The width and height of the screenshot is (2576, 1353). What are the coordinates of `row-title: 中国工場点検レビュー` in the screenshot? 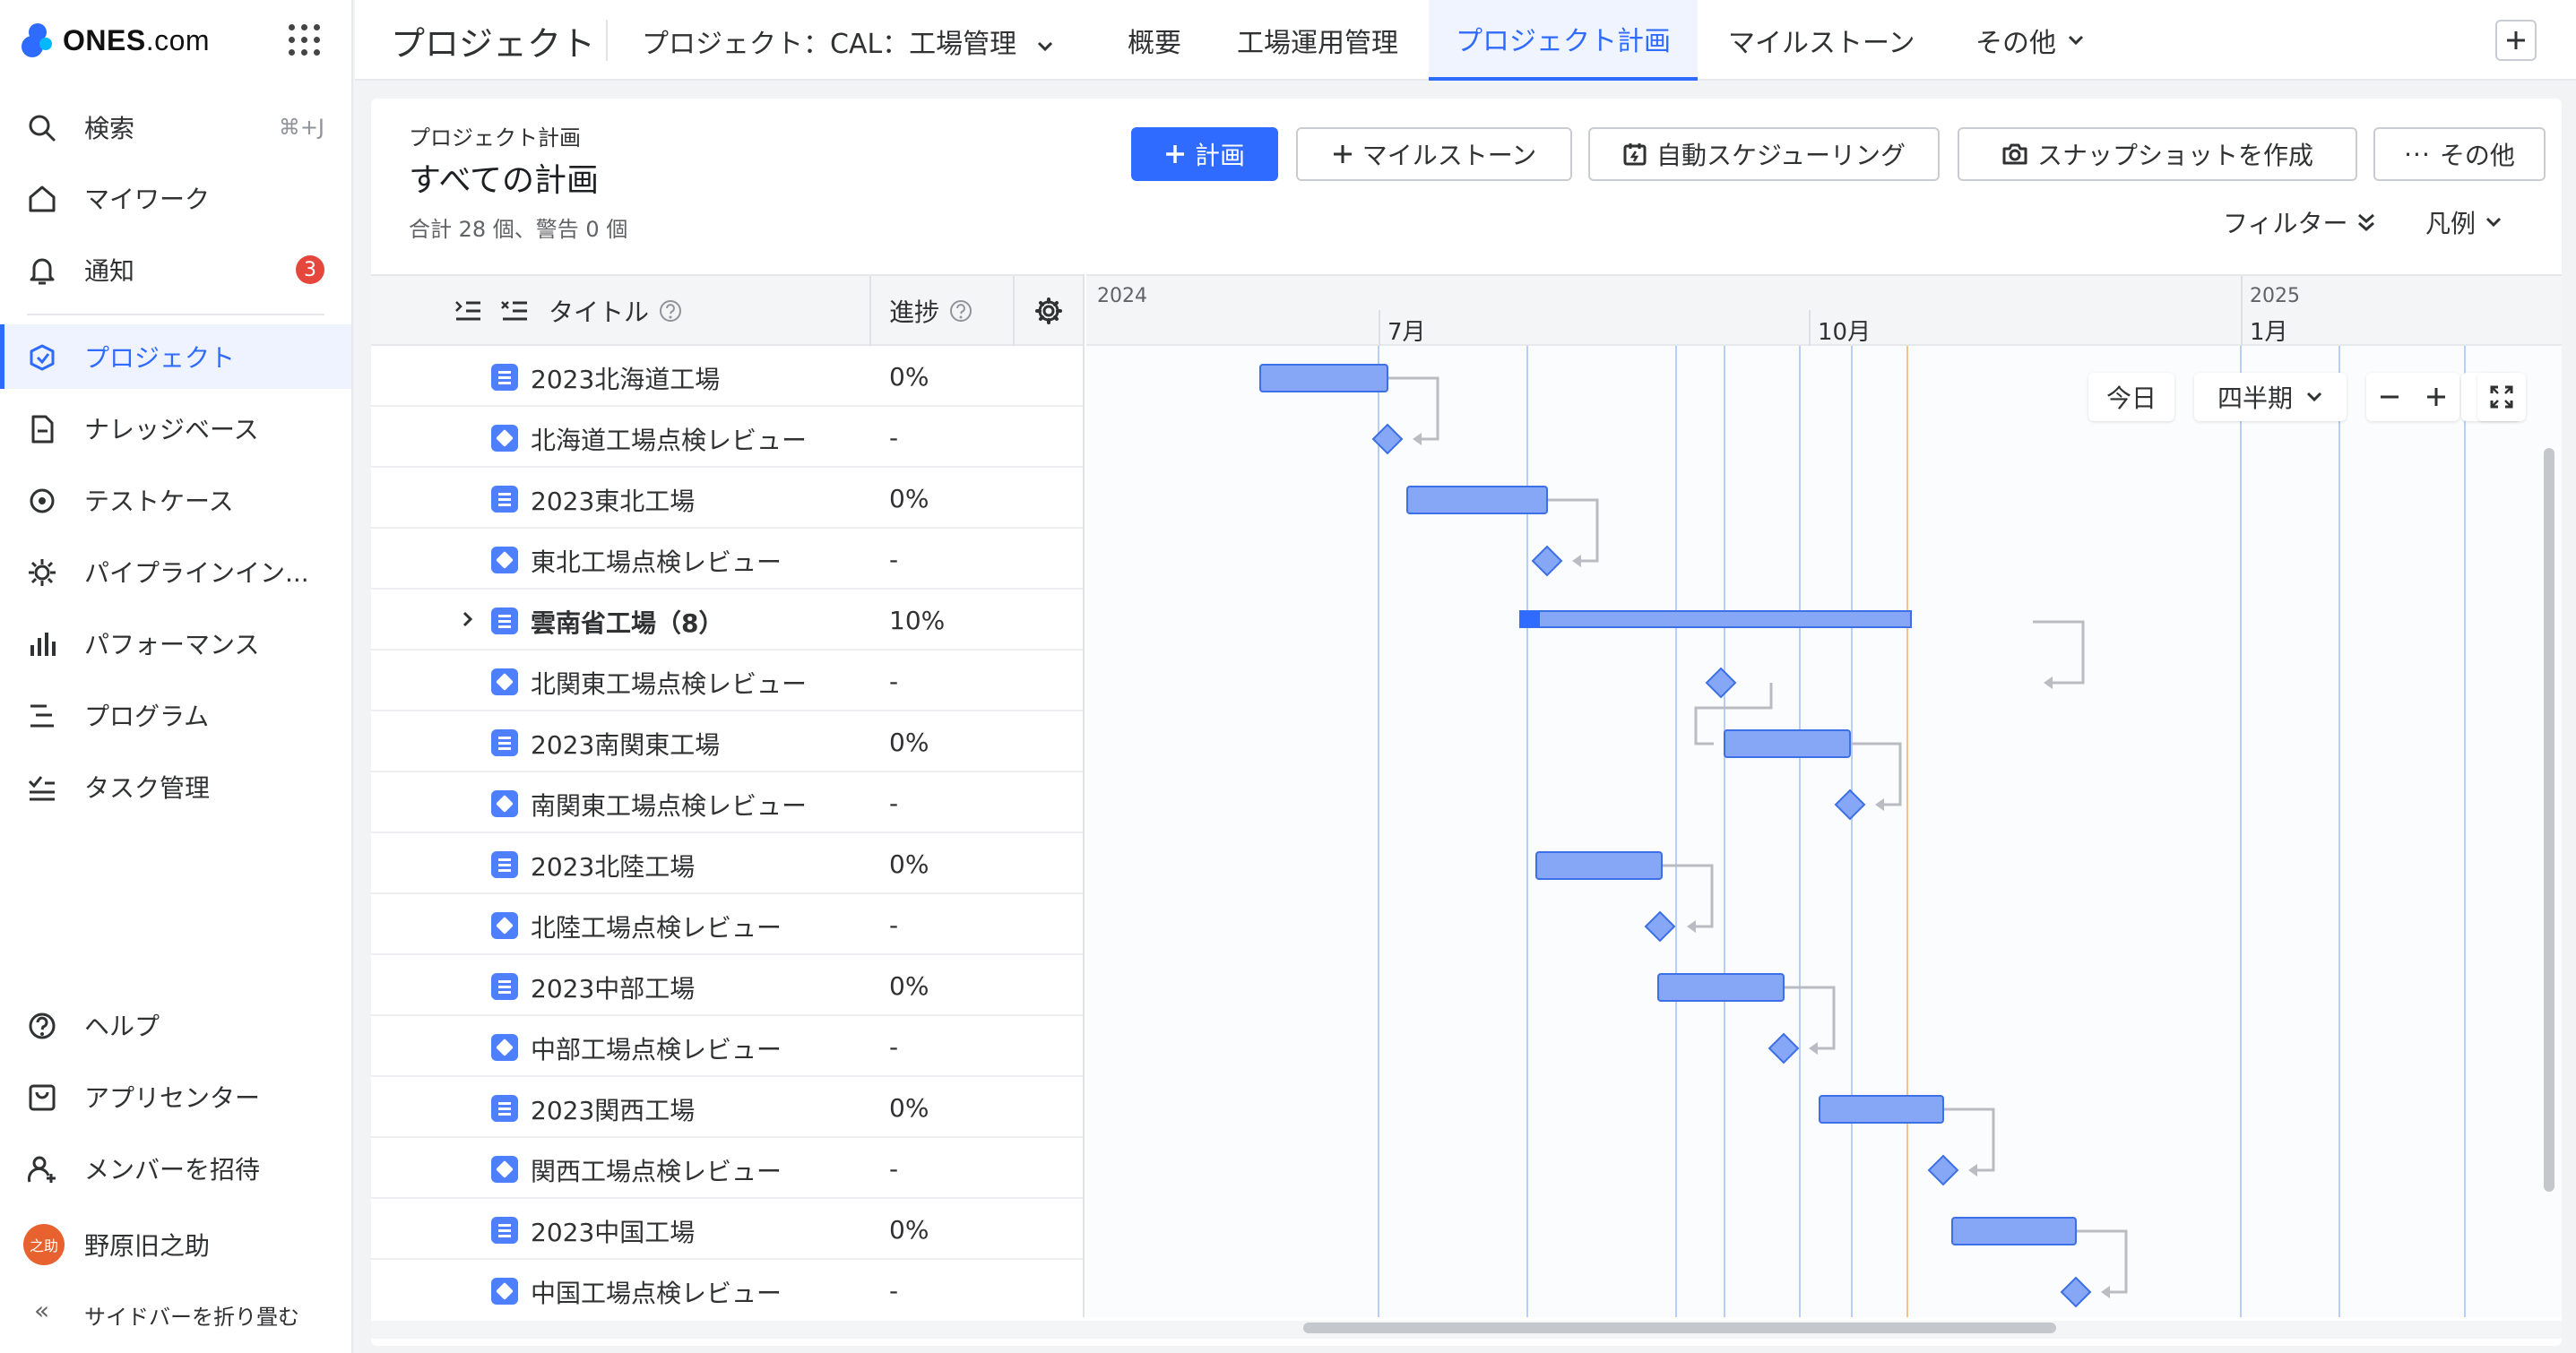 It's located at (656, 1292).